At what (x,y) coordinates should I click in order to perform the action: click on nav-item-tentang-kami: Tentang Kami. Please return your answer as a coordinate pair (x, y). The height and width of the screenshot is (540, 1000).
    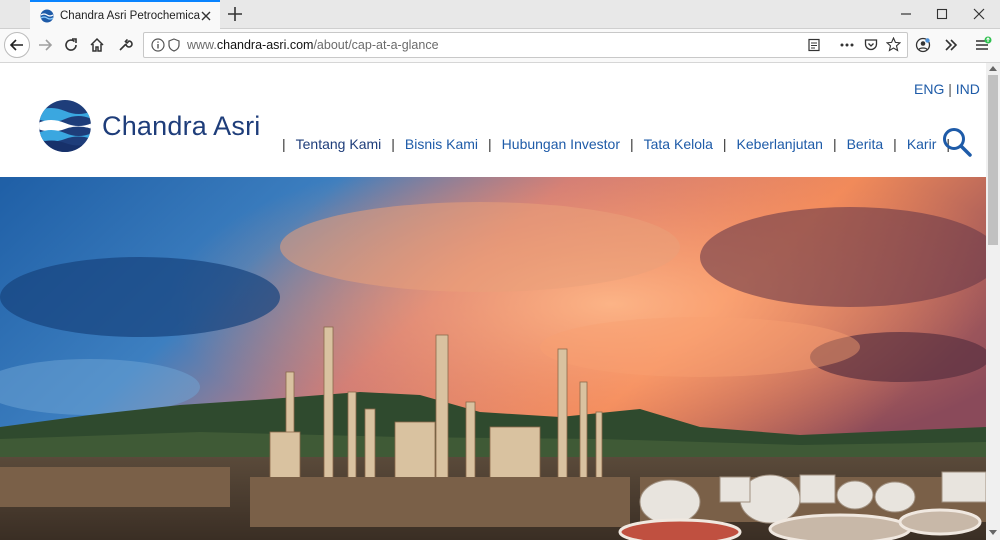
    Looking at the image, I should click on (339, 144).